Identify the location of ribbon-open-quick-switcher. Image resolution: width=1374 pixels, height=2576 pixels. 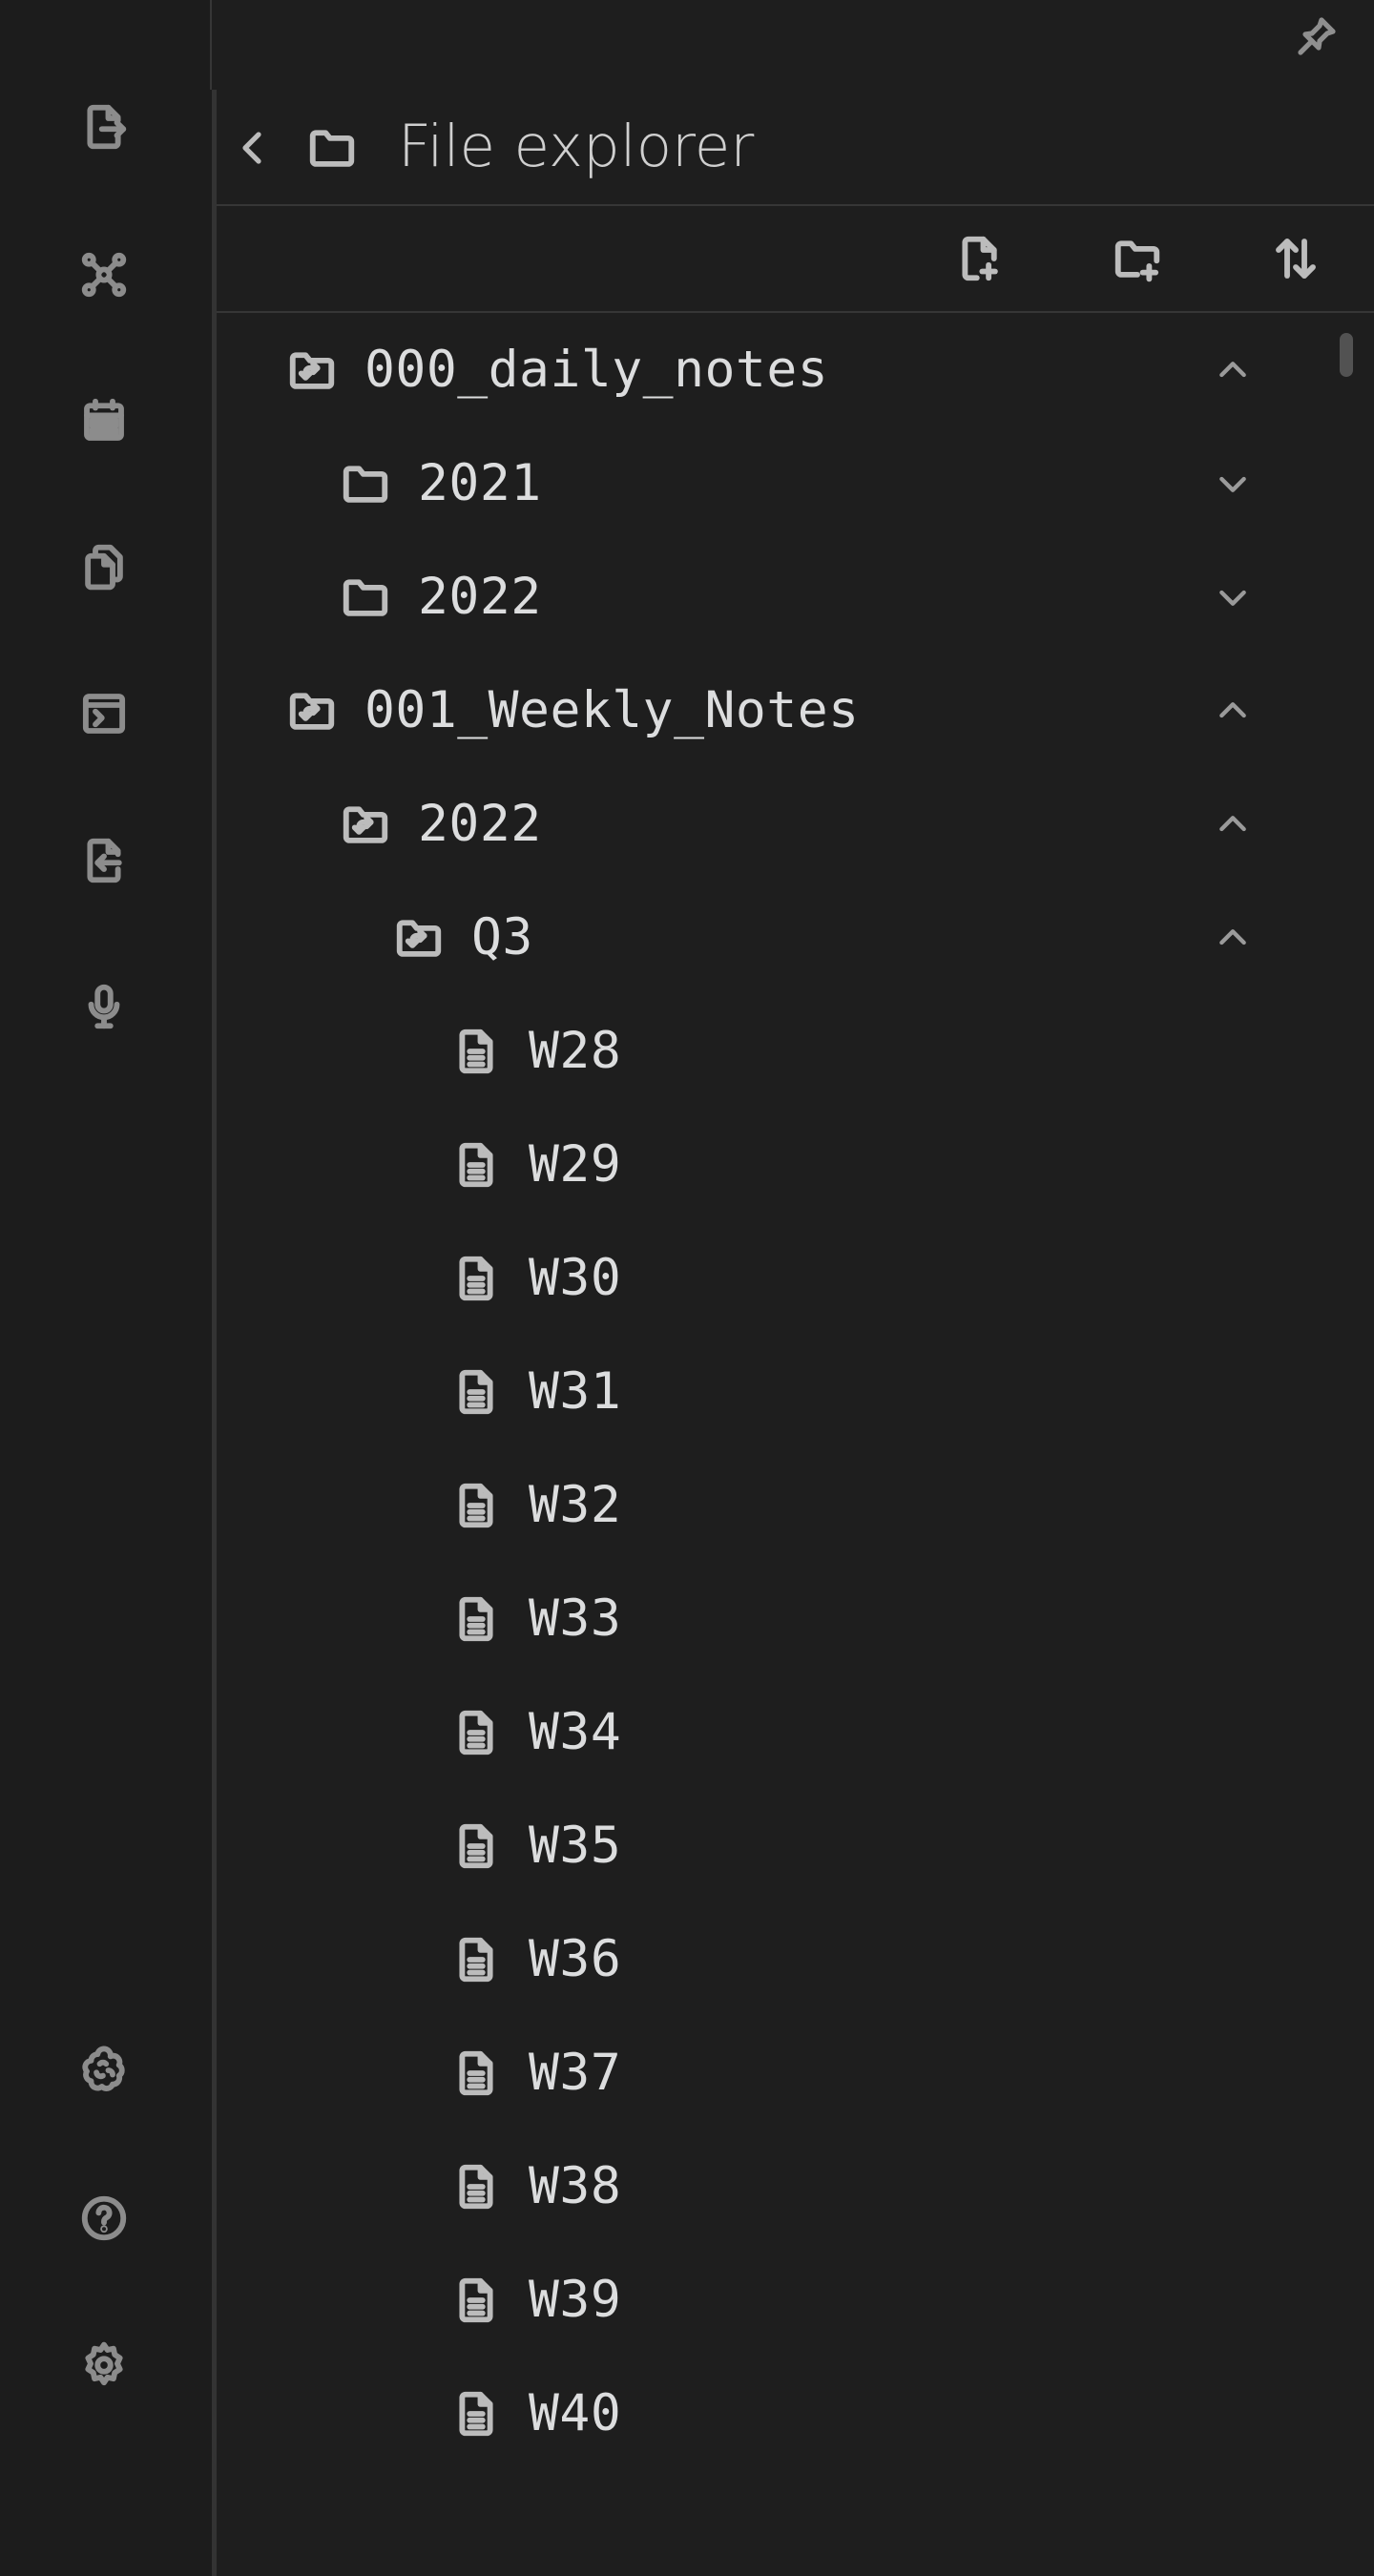
(104, 126).